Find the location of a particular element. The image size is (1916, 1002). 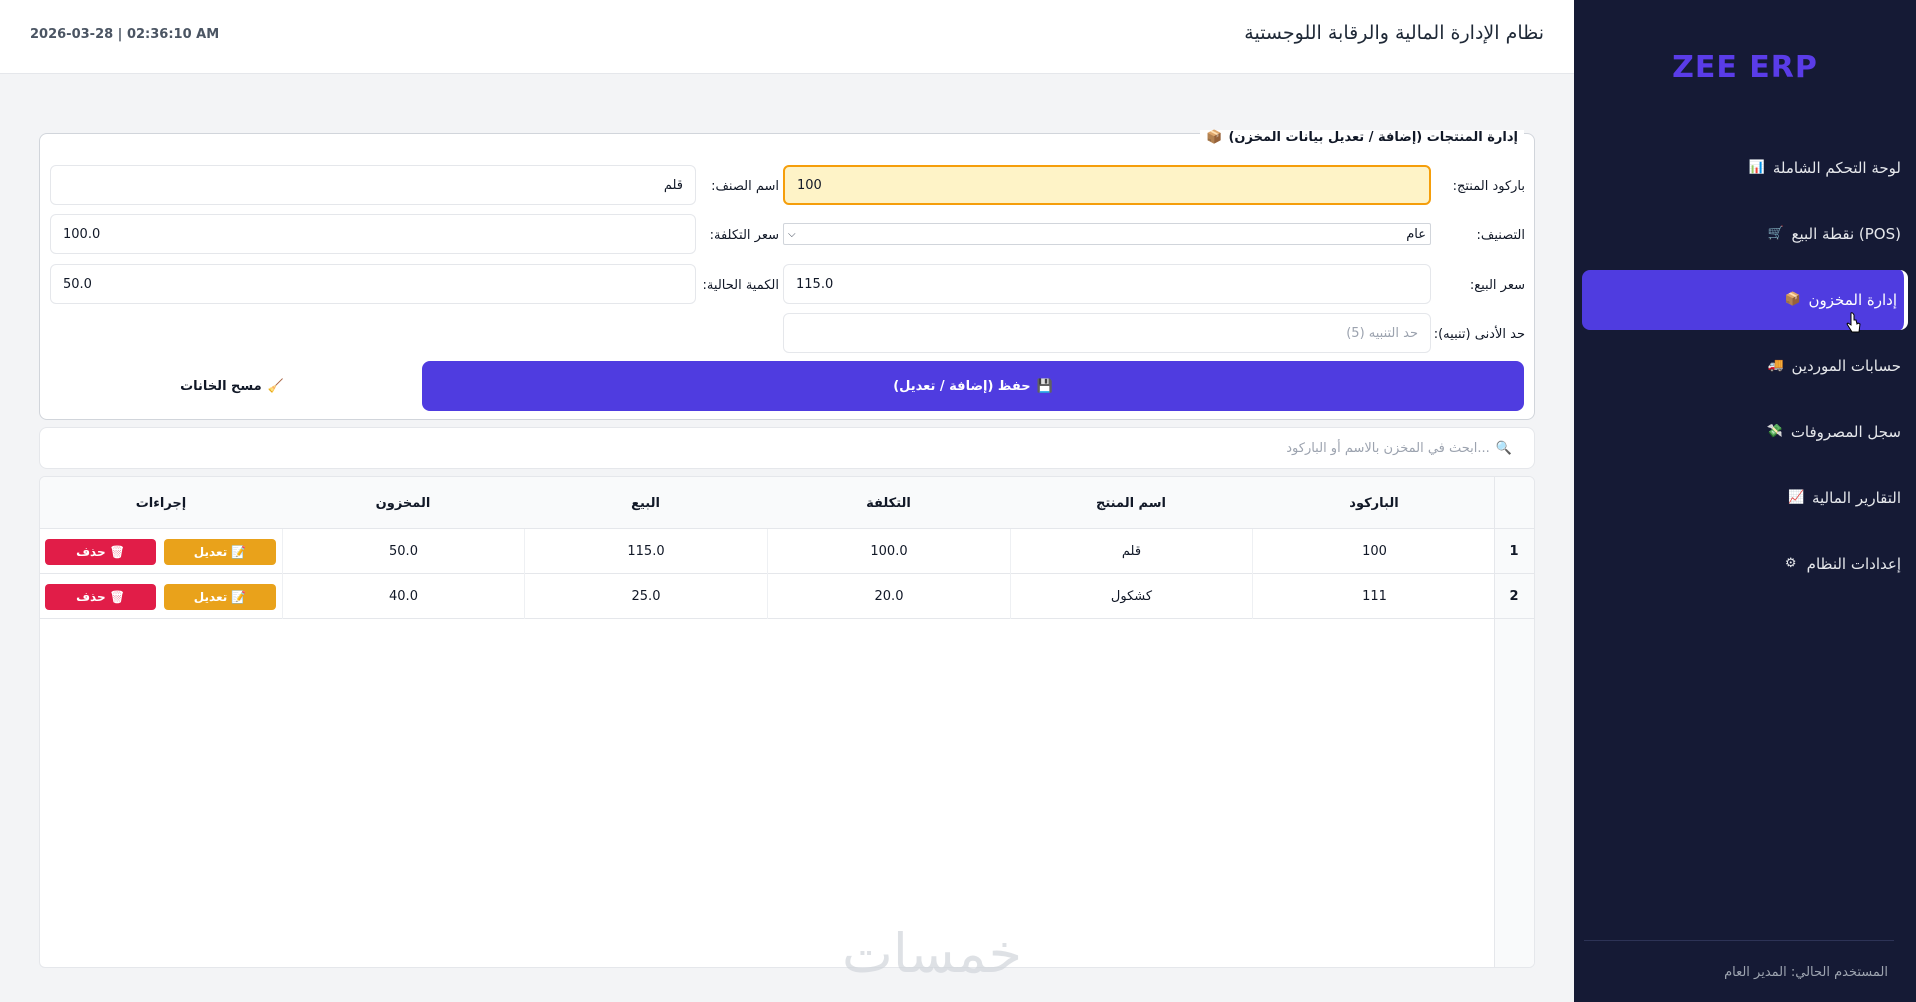

sidebar-item-dashboard: لوحة التحكم الشاملة 📊 is located at coordinates (1745, 168).